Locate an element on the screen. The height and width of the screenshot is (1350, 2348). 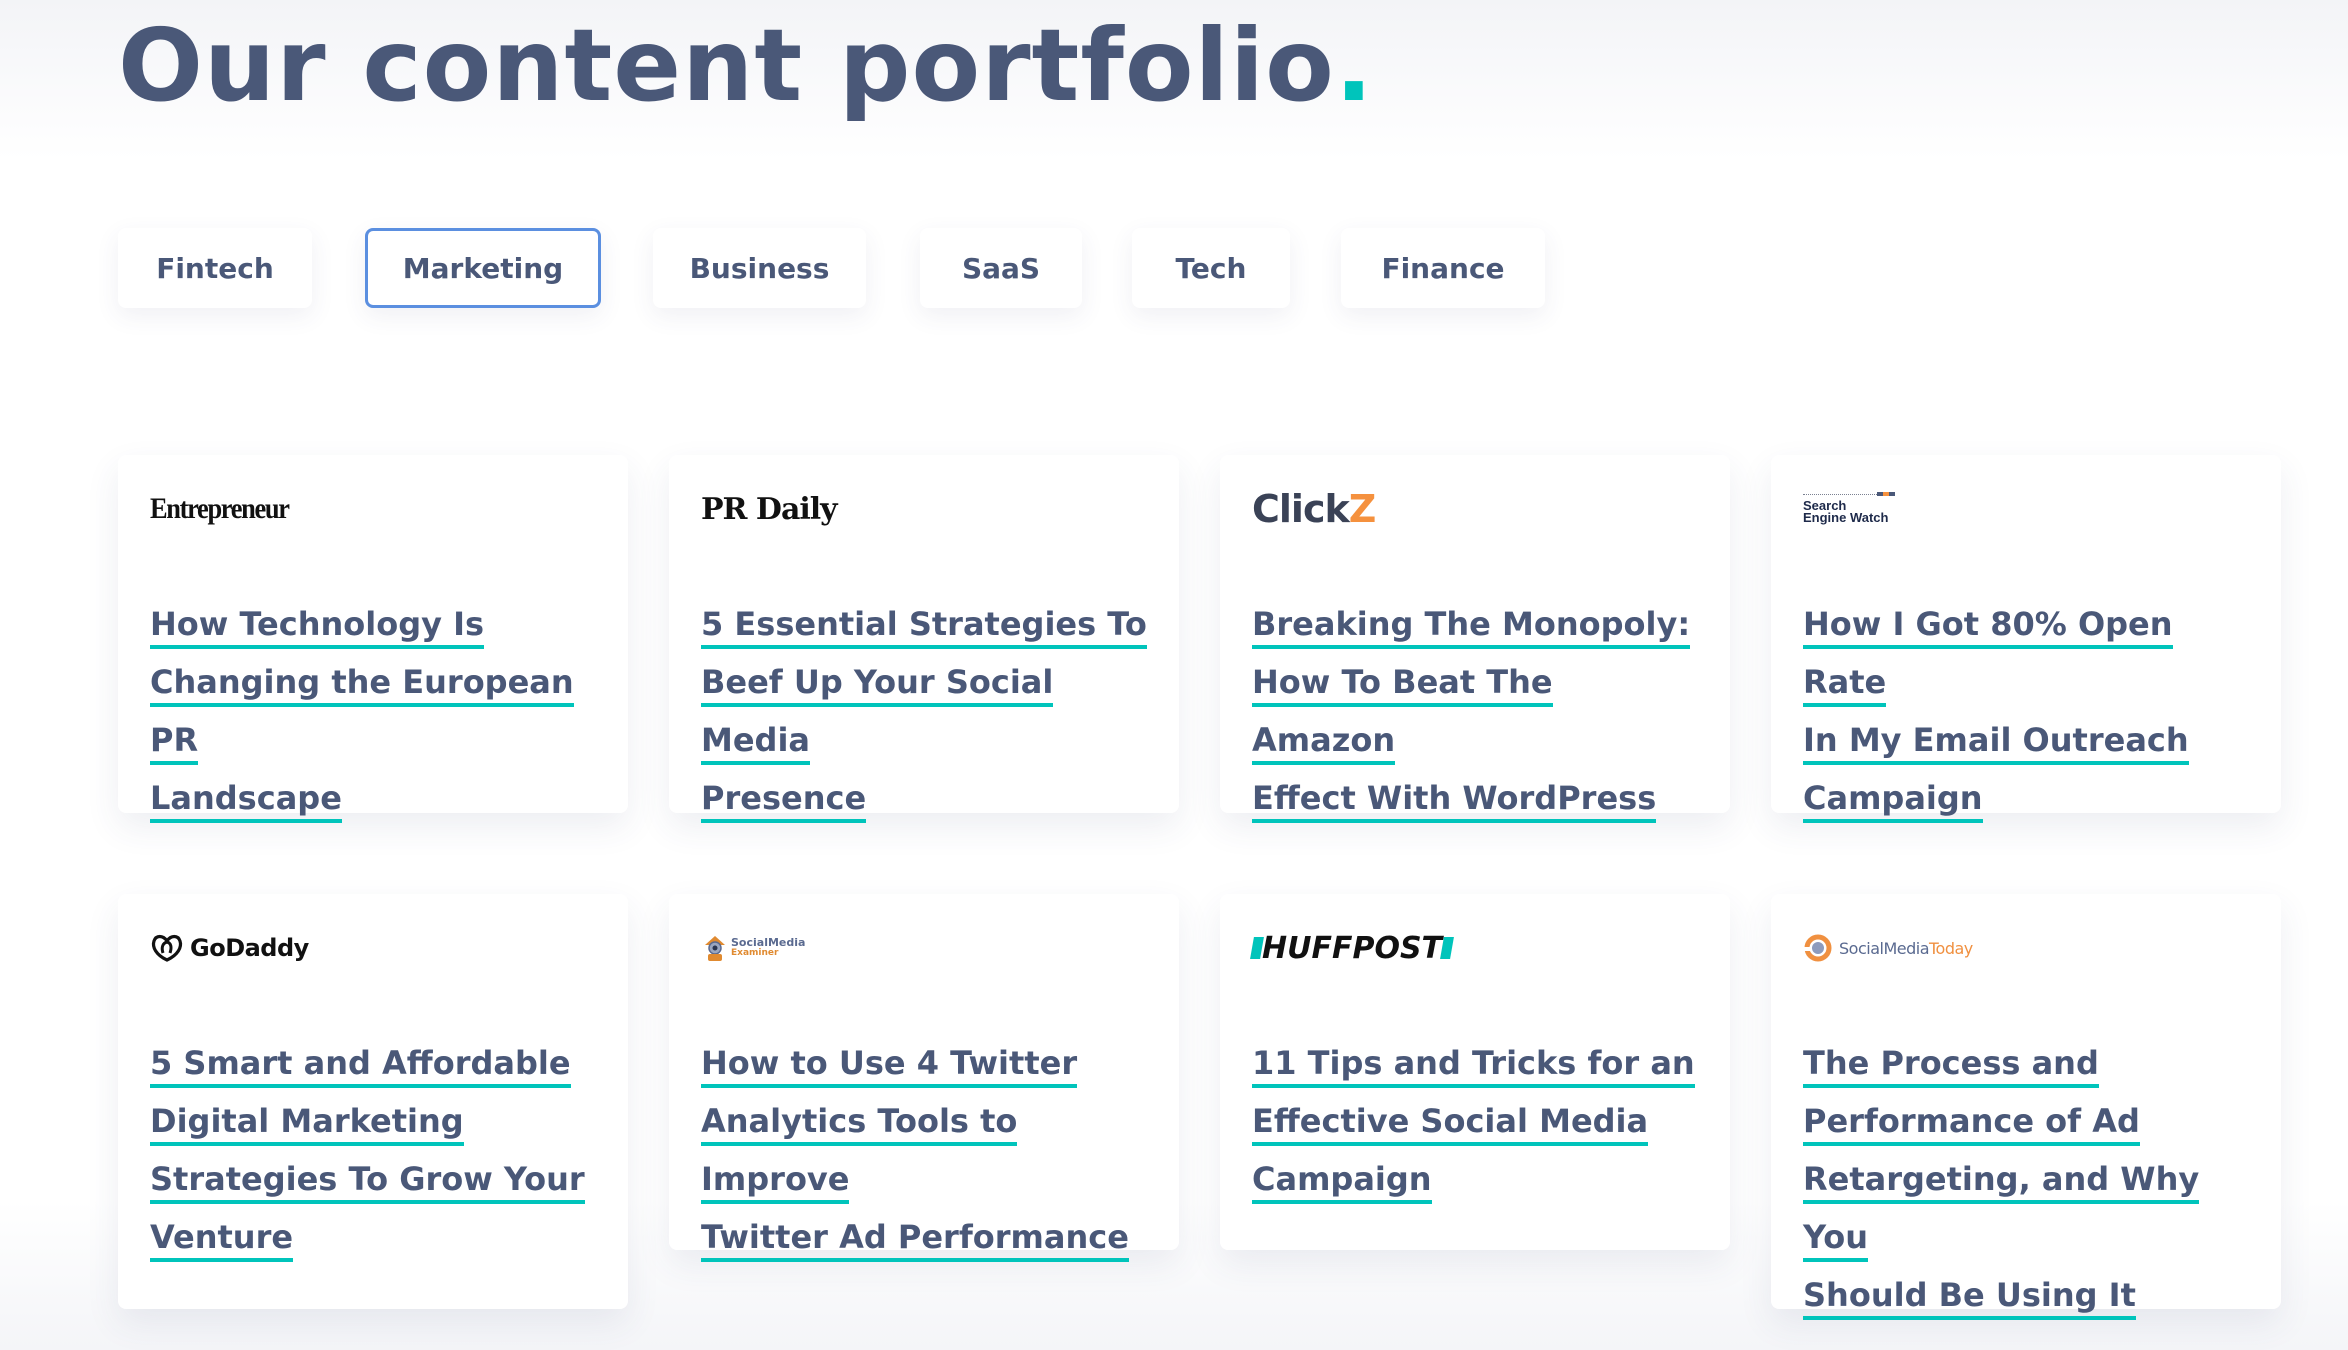
logo-text: HUFFPOST is located at coordinates (1352, 948).